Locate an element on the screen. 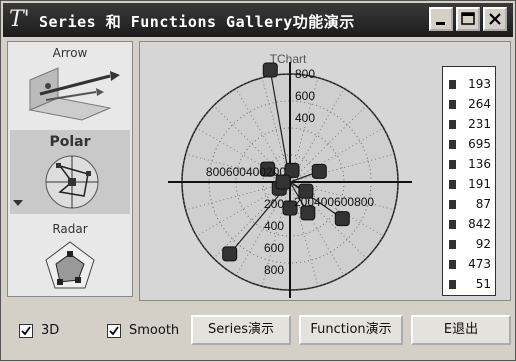 The width and height of the screenshot is (516, 362). window-title: Series 和 Functions Gallery功能演示 is located at coordinates (197, 22).